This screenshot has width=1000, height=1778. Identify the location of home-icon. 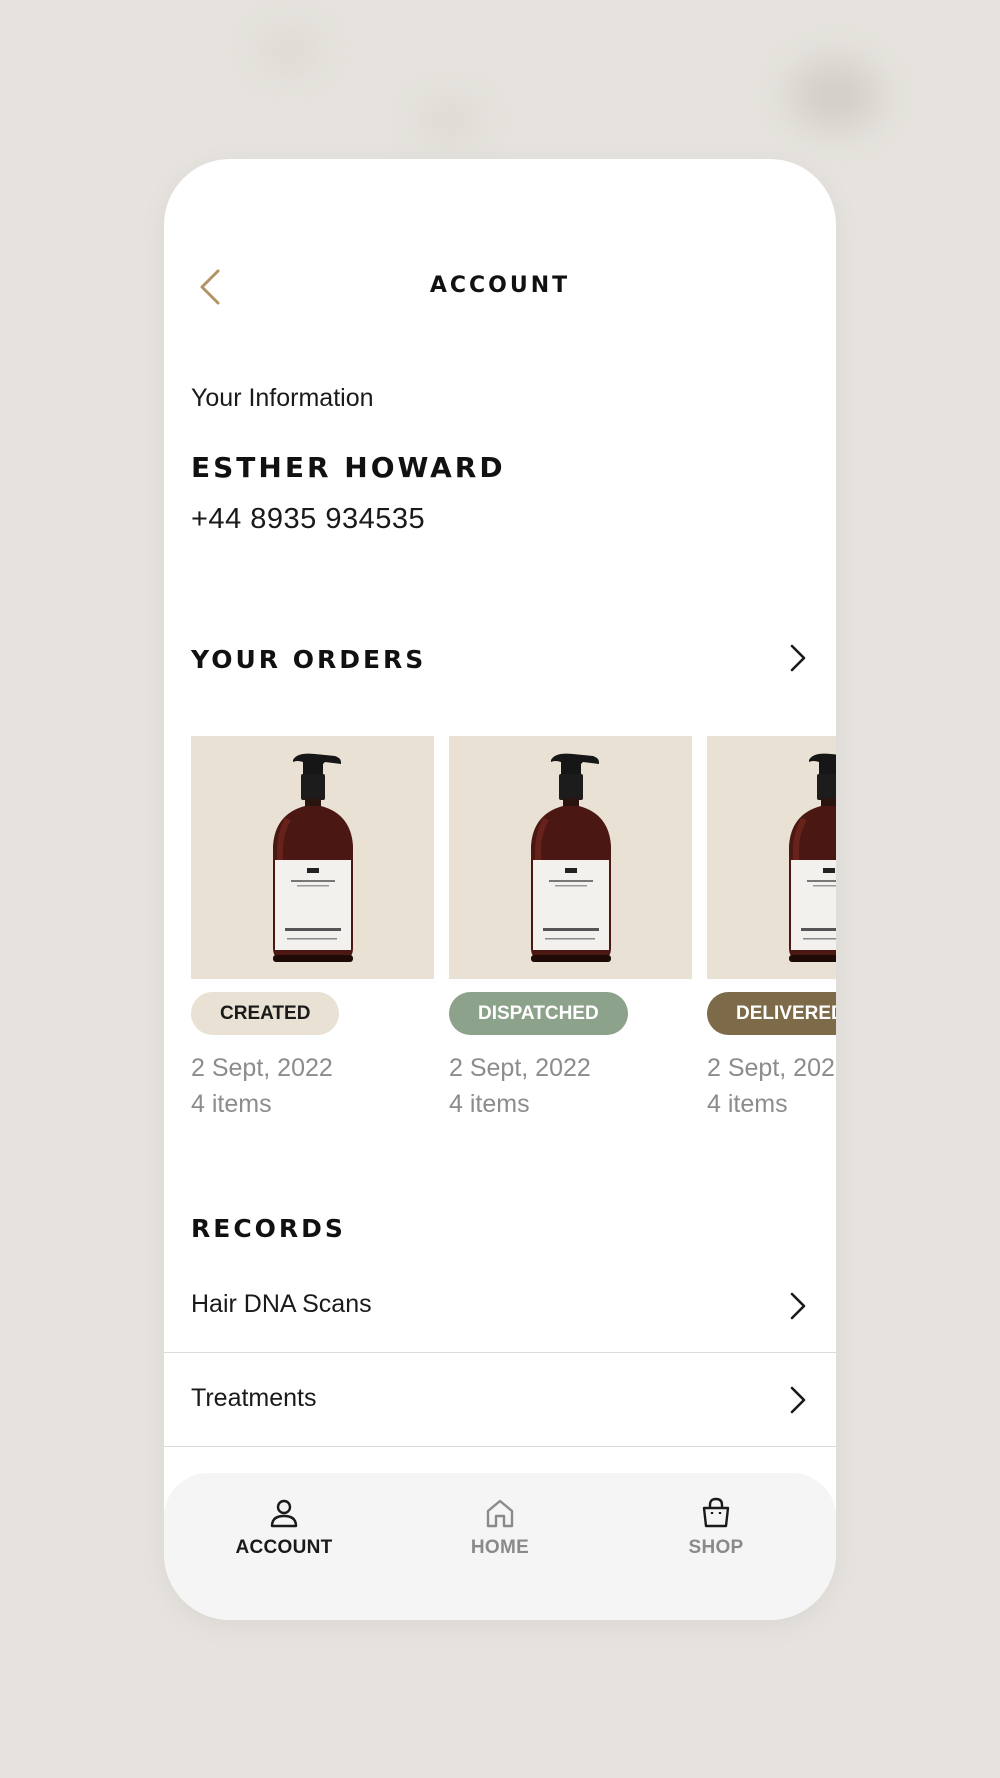
(500, 1513).